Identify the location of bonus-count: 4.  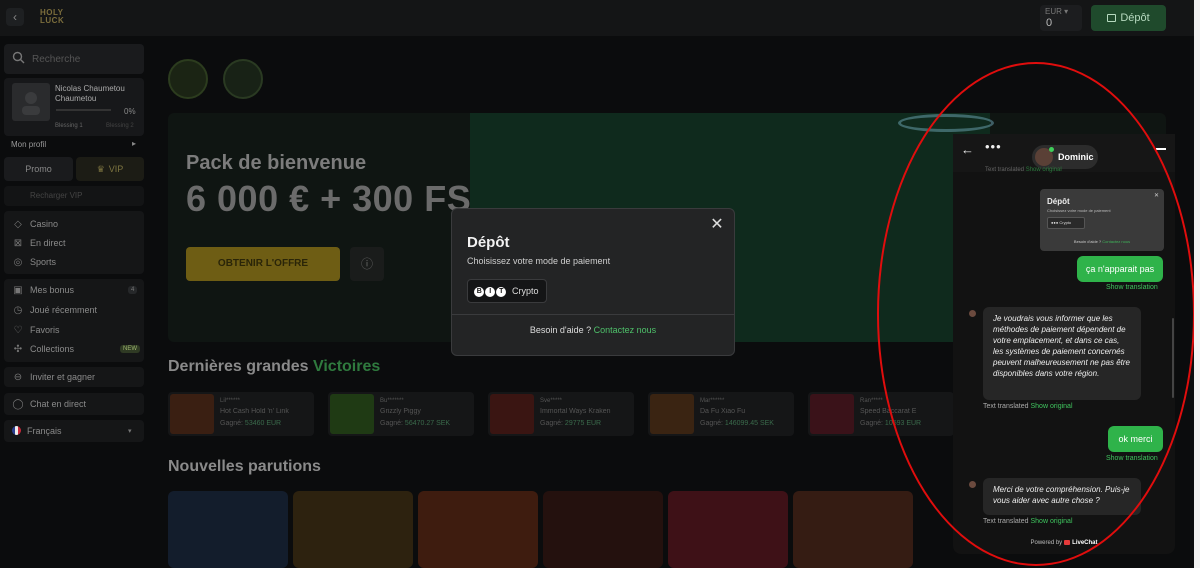
(133, 290).